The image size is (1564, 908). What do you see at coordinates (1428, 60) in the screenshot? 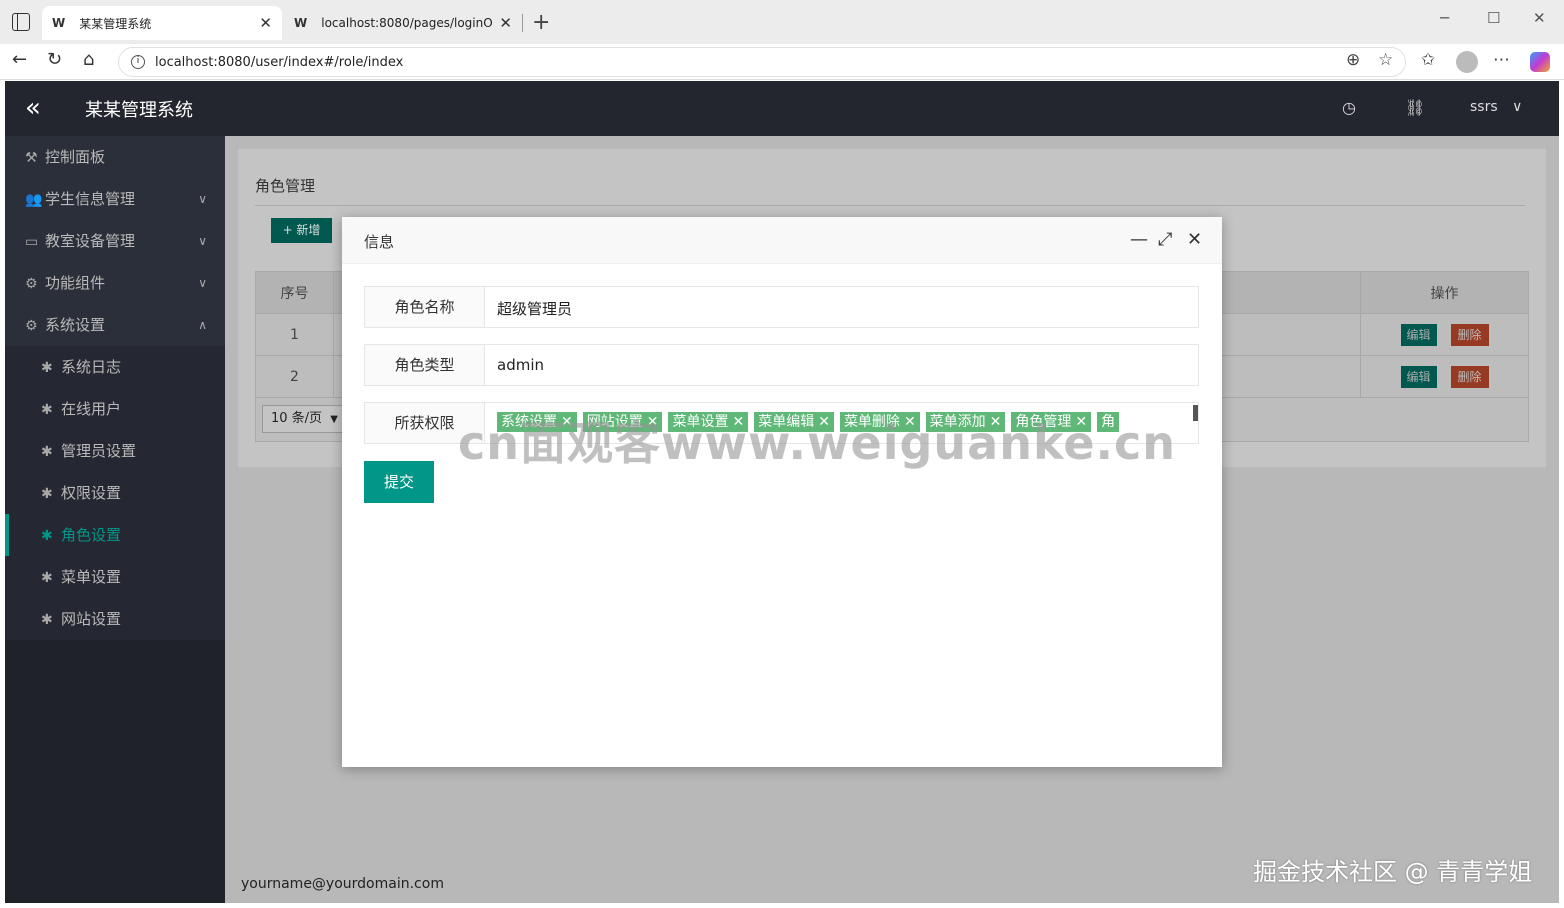
I see `favorites-icon: ✩` at bounding box center [1428, 60].